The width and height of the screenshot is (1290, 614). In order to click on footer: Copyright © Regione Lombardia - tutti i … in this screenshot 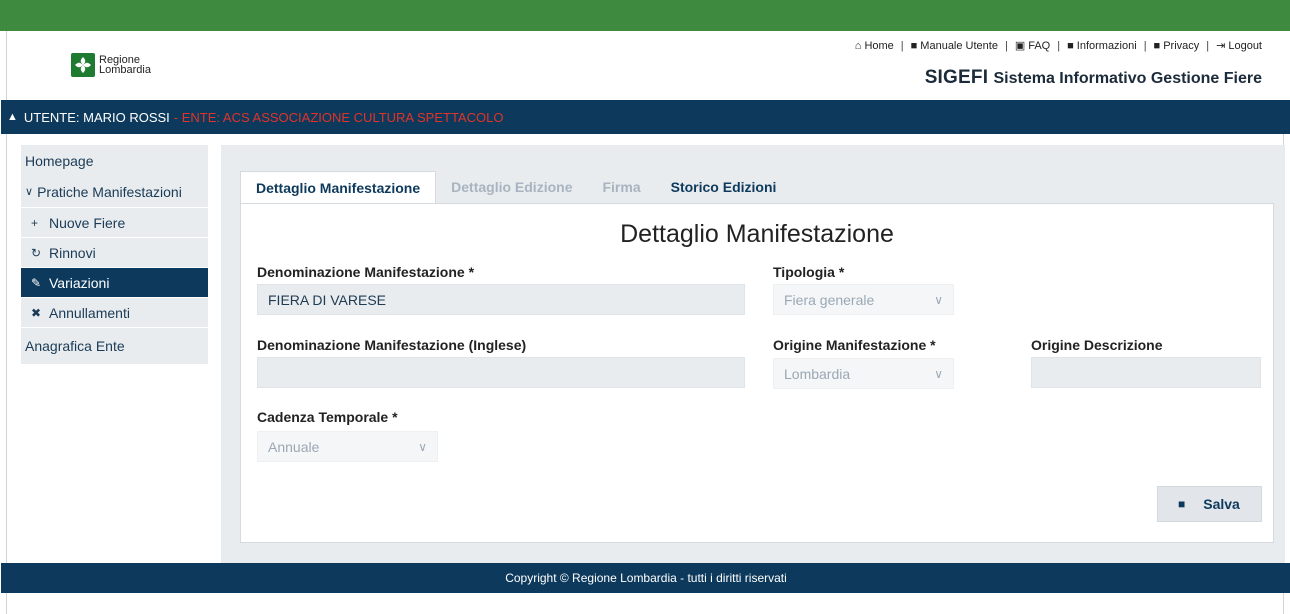, I will do `click(645, 578)`.